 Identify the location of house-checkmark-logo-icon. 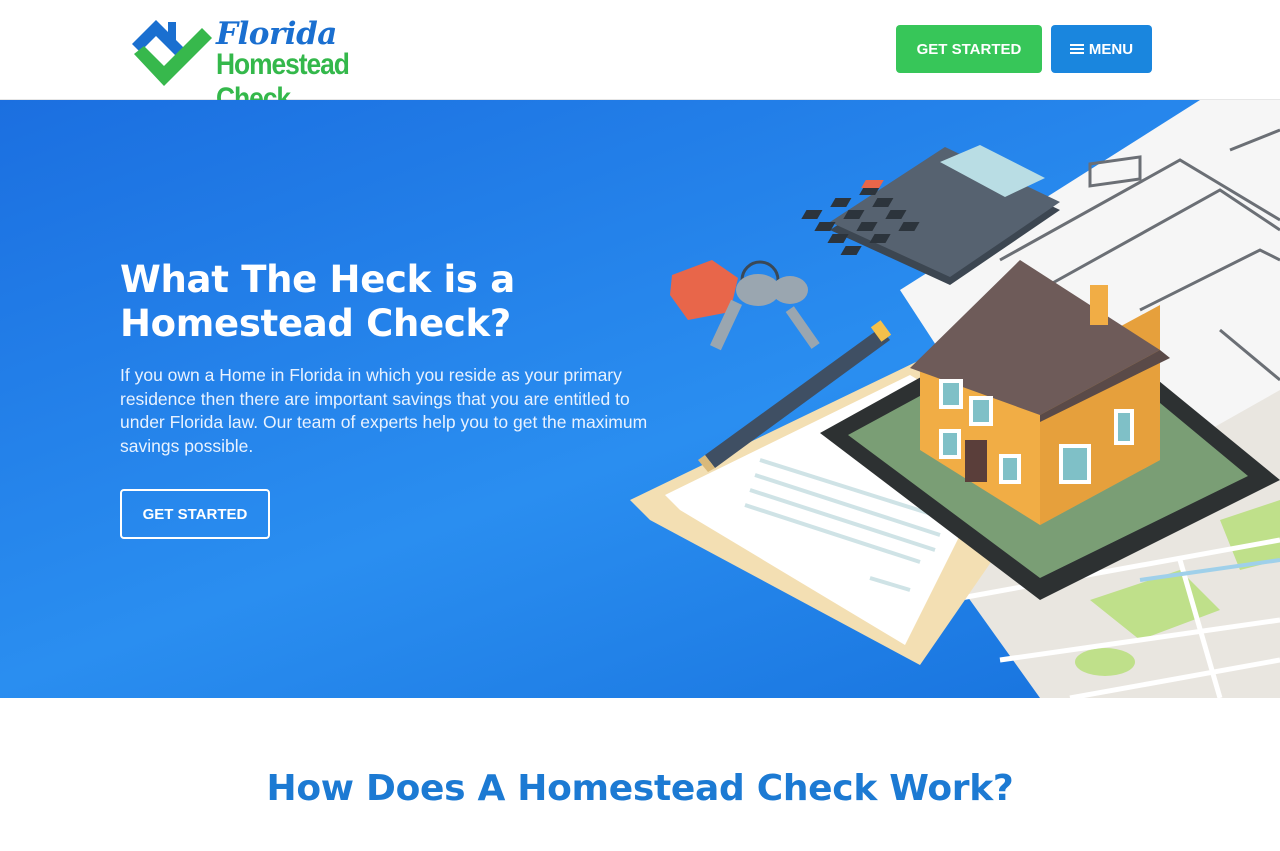
(172, 53).